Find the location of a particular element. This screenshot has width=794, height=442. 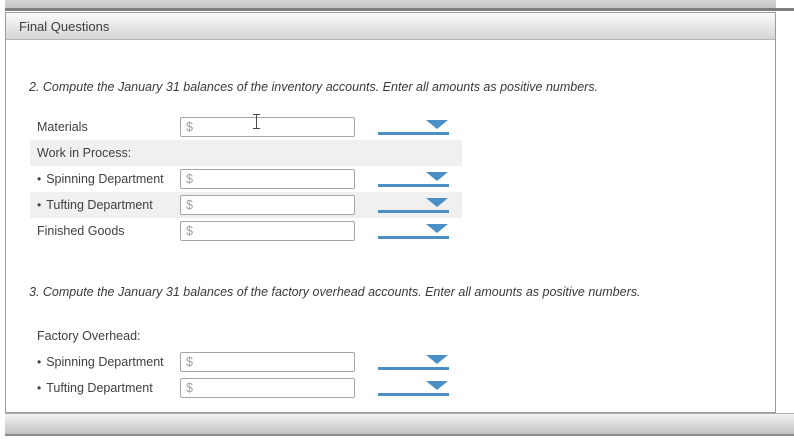

group-label-factory-overhead: Factory Overhead: is located at coordinates (89, 336).